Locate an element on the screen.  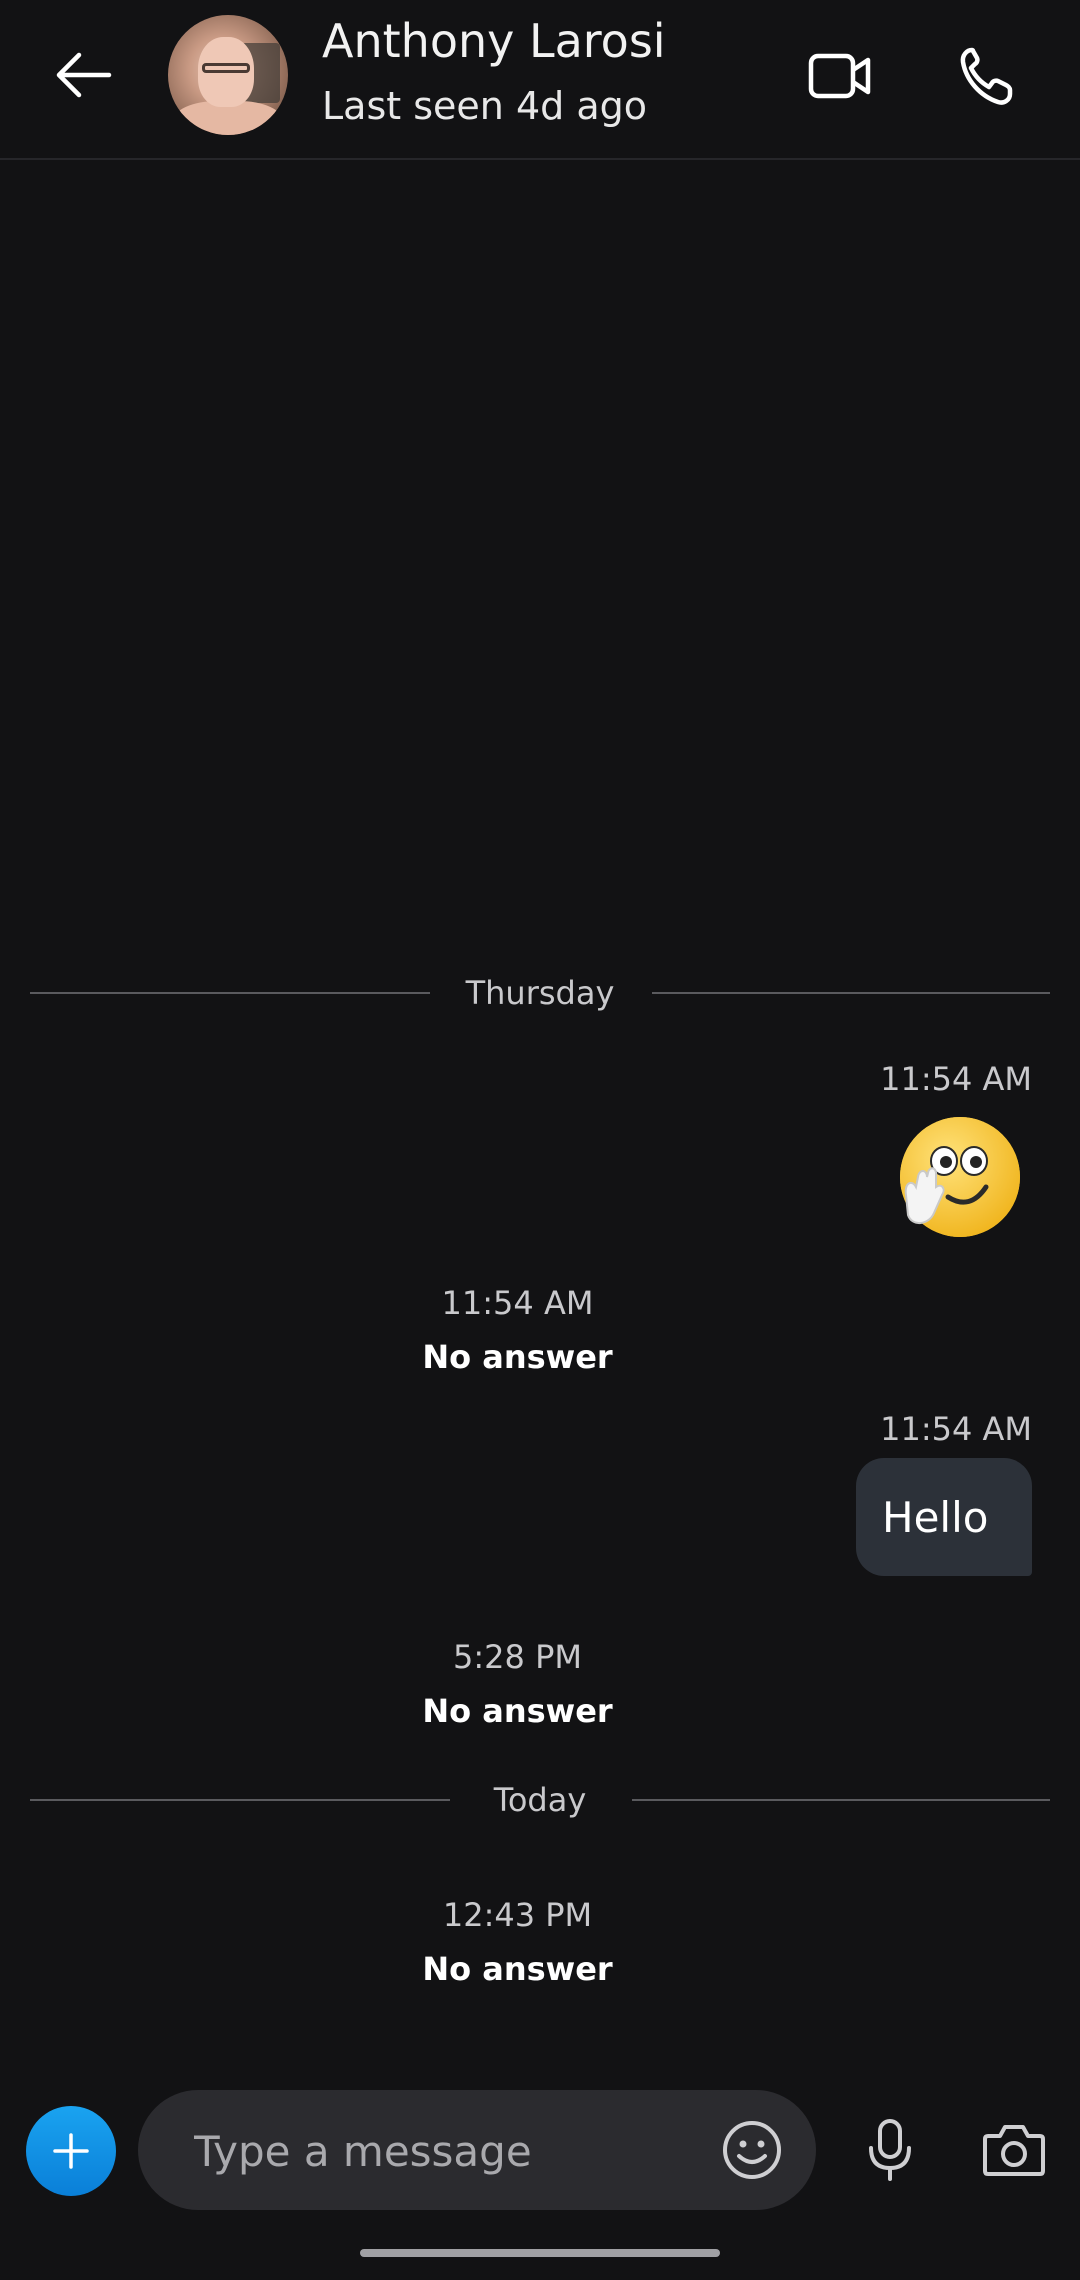
sent-message-bubble: Hello is located at coordinates (944, 1517).